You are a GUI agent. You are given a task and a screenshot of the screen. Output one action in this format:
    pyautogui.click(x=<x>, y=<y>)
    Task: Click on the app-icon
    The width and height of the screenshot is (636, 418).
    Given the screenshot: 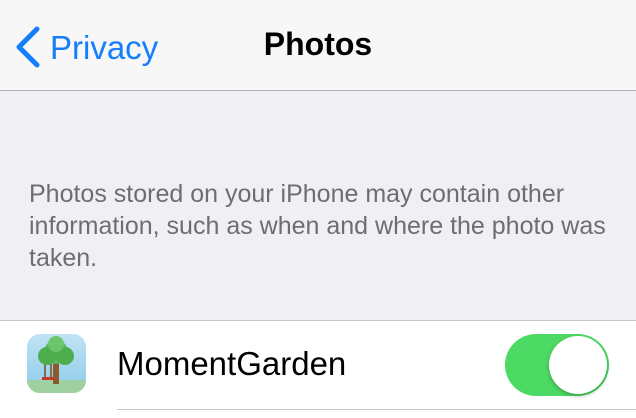 What is the action you would take?
    pyautogui.click(x=56, y=363)
    